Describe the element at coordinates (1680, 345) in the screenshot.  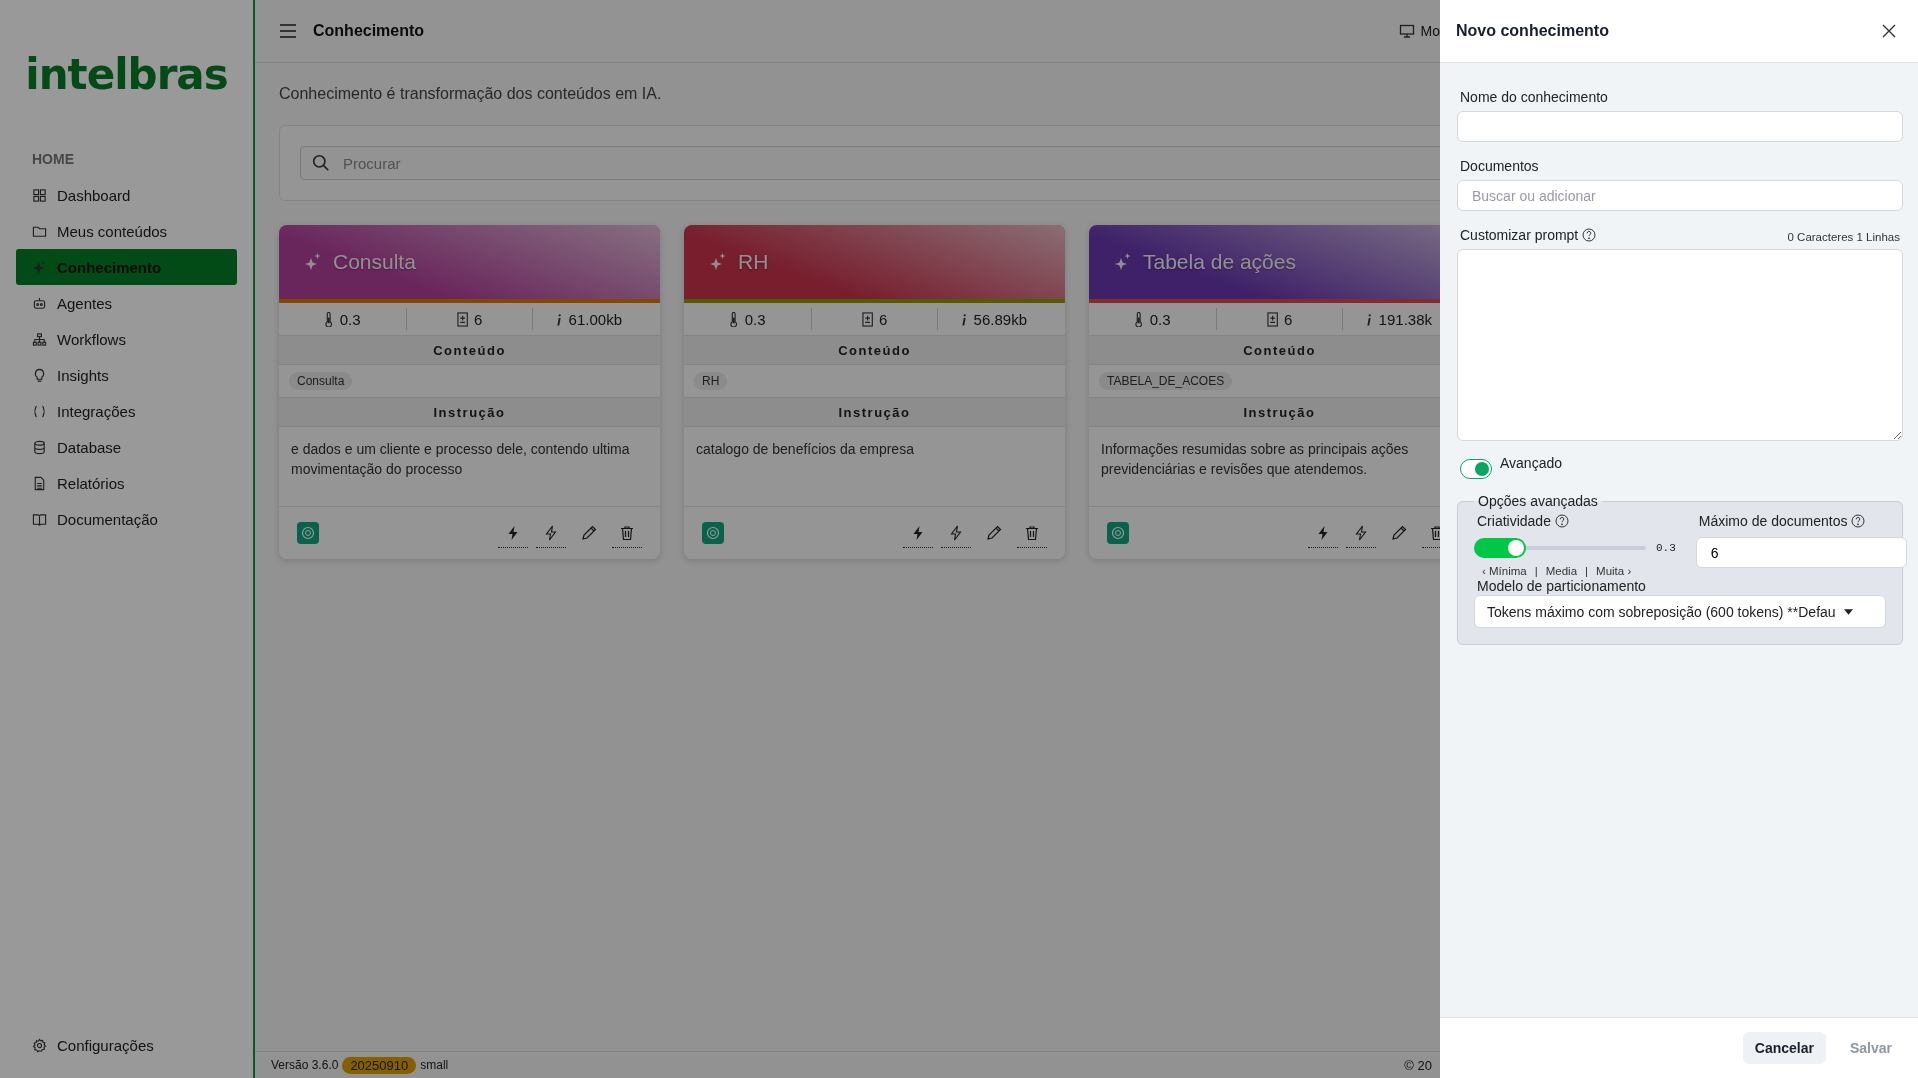
I see `prompt-field` at that location.